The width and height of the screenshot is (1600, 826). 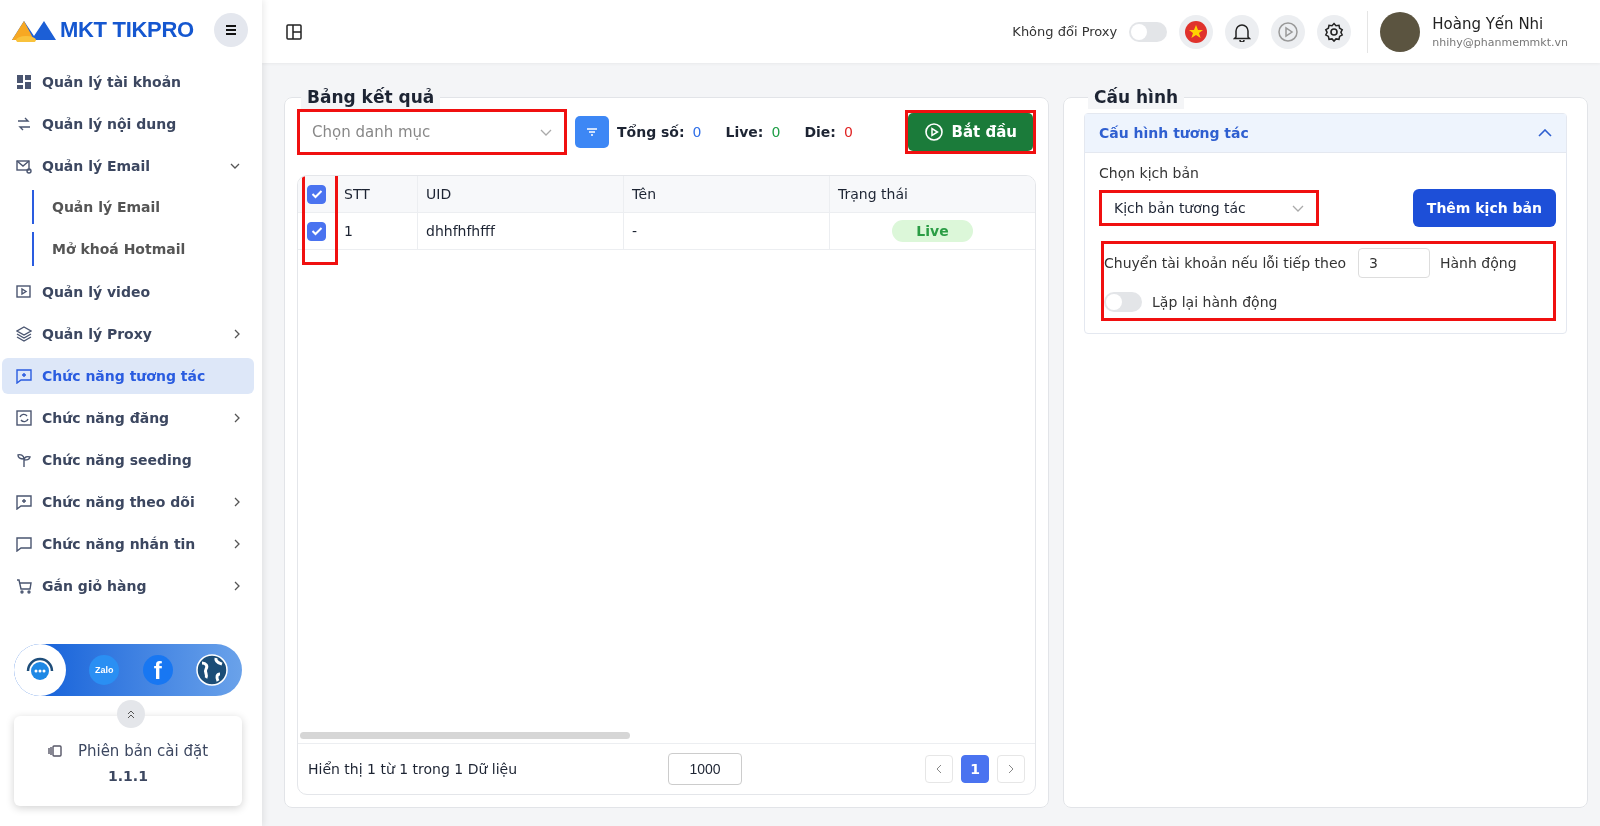 I want to click on stat-label: Tổng số:, so click(x=651, y=132).